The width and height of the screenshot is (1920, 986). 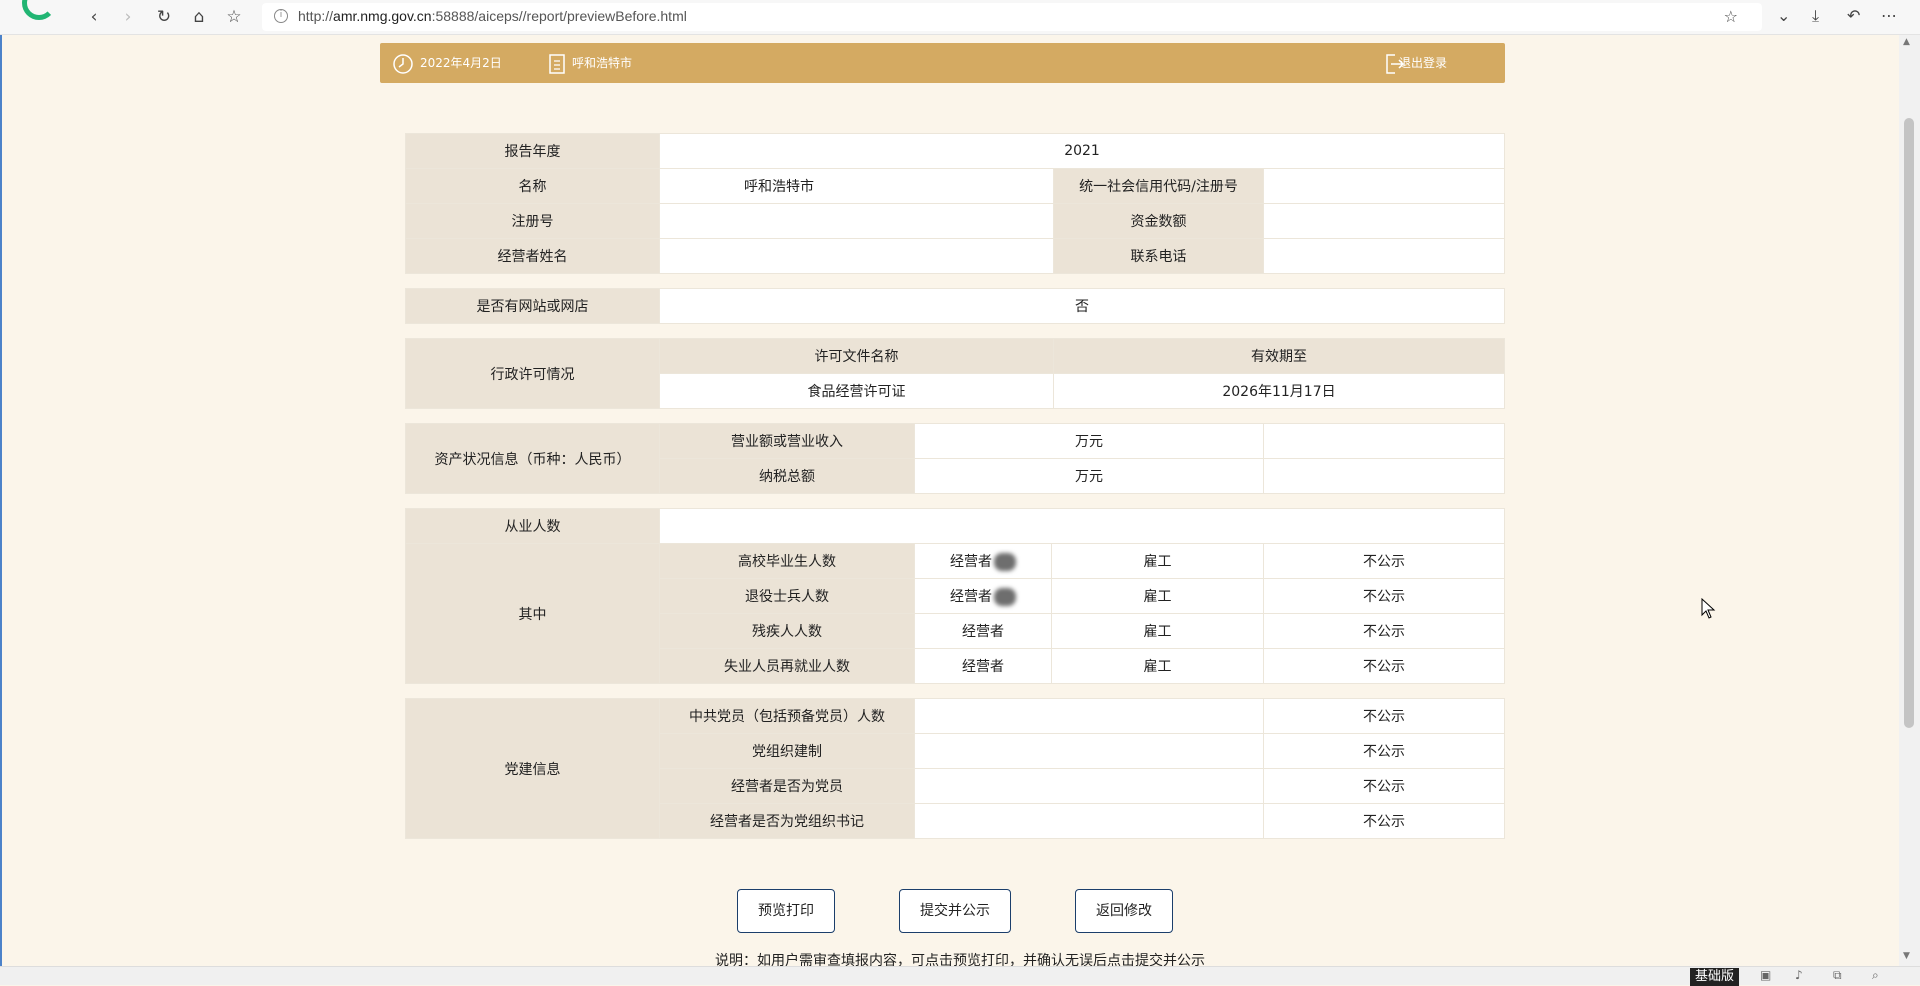 What do you see at coordinates (1889, 15) in the screenshot?
I see `more-icon: ⋯` at bounding box center [1889, 15].